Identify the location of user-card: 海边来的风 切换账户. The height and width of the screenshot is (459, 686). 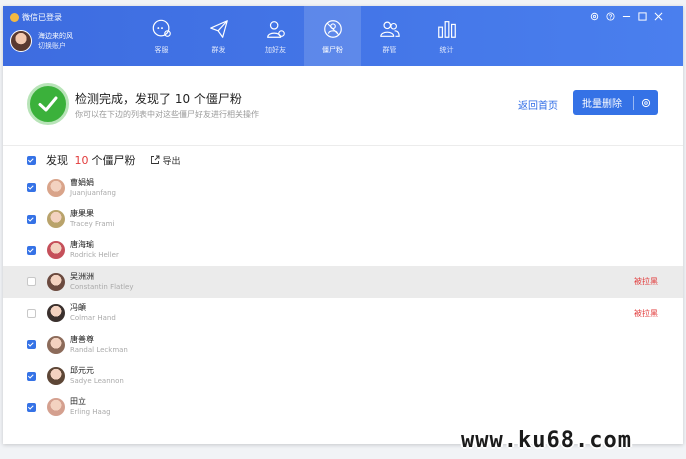
(41, 41).